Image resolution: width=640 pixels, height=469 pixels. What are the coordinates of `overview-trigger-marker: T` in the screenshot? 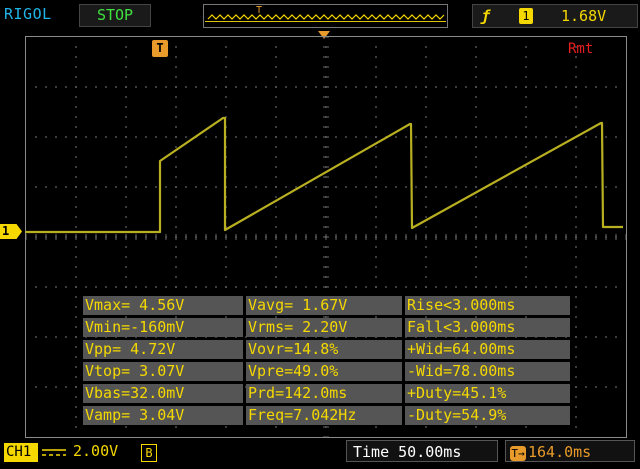 It's located at (259, 10).